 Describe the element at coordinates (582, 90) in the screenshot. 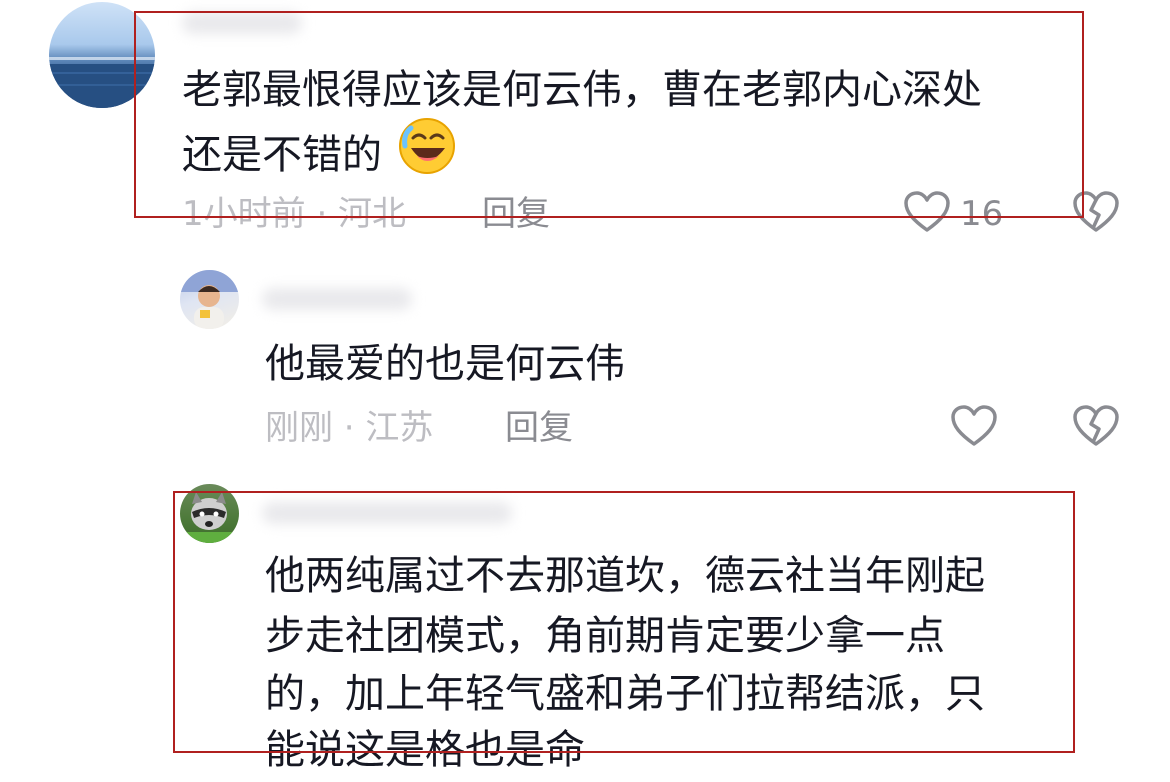

I see `comment-text: 老郭最恨得应该是何云伟，曹在老郭内心深处` at that location.